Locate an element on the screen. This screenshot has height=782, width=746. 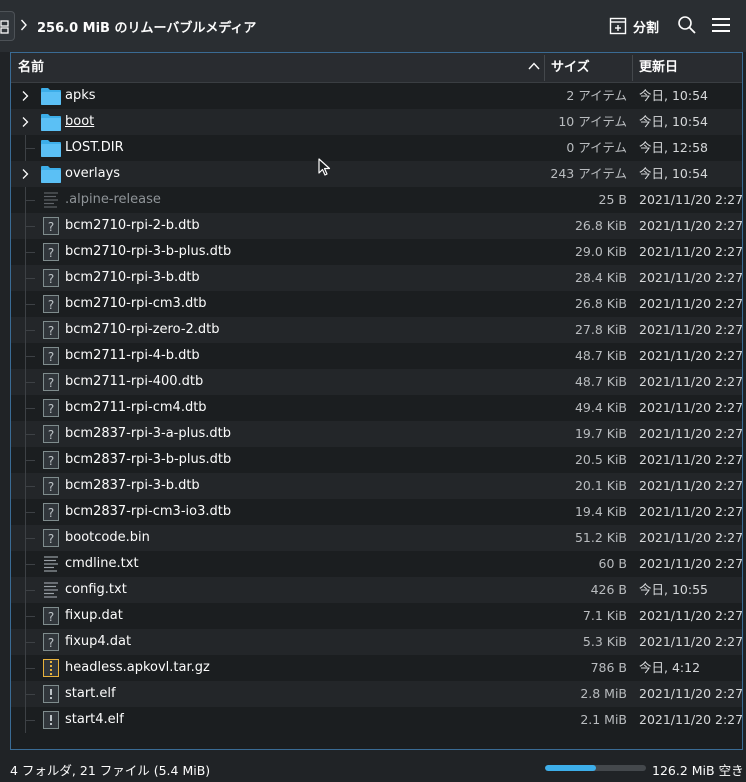
file-row: config.txt 426 B 今日, 10:55 is located at coordinates (376, 590).